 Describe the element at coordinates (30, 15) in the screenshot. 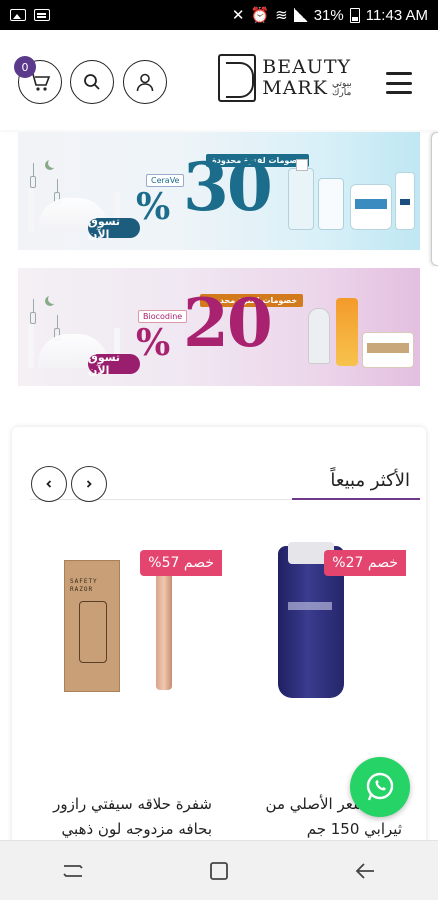

I see `status-left` at that location.